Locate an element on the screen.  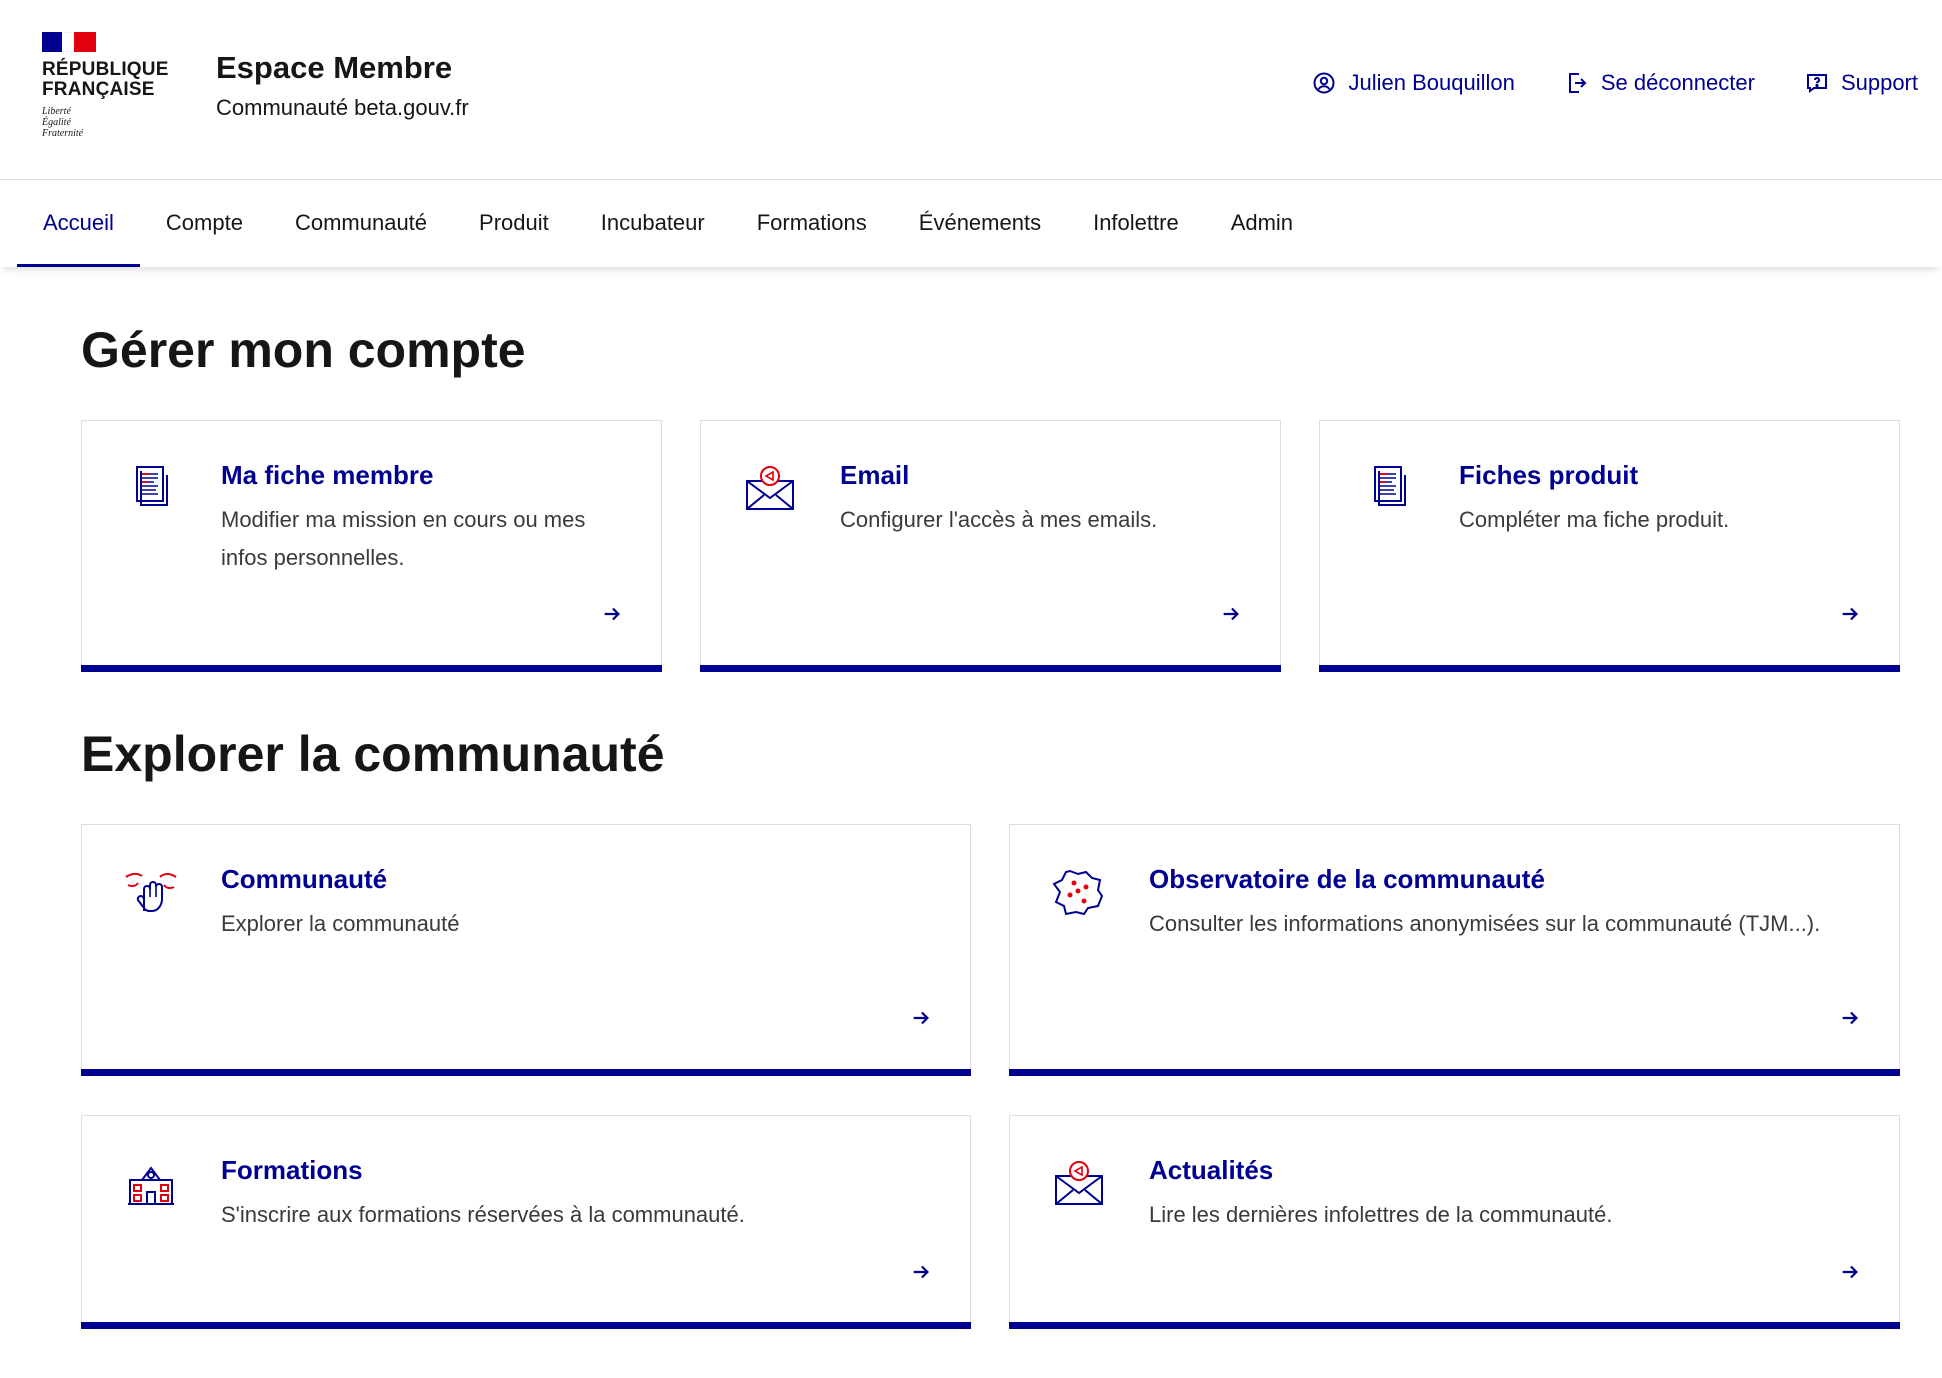
community-hands-pictogram-icon is located at coordinates (151, 892).